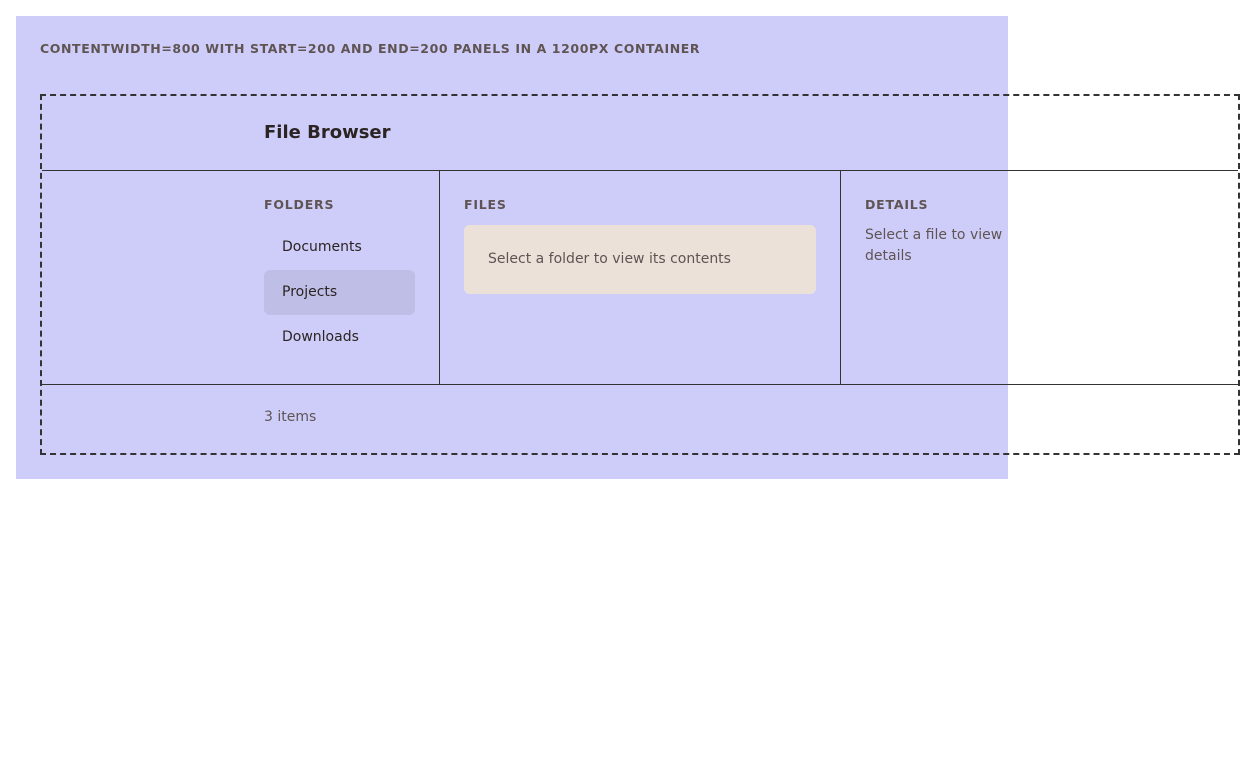 The image size is (1240, 768). I want to click on app-title: File Browser, so click(327, 132).